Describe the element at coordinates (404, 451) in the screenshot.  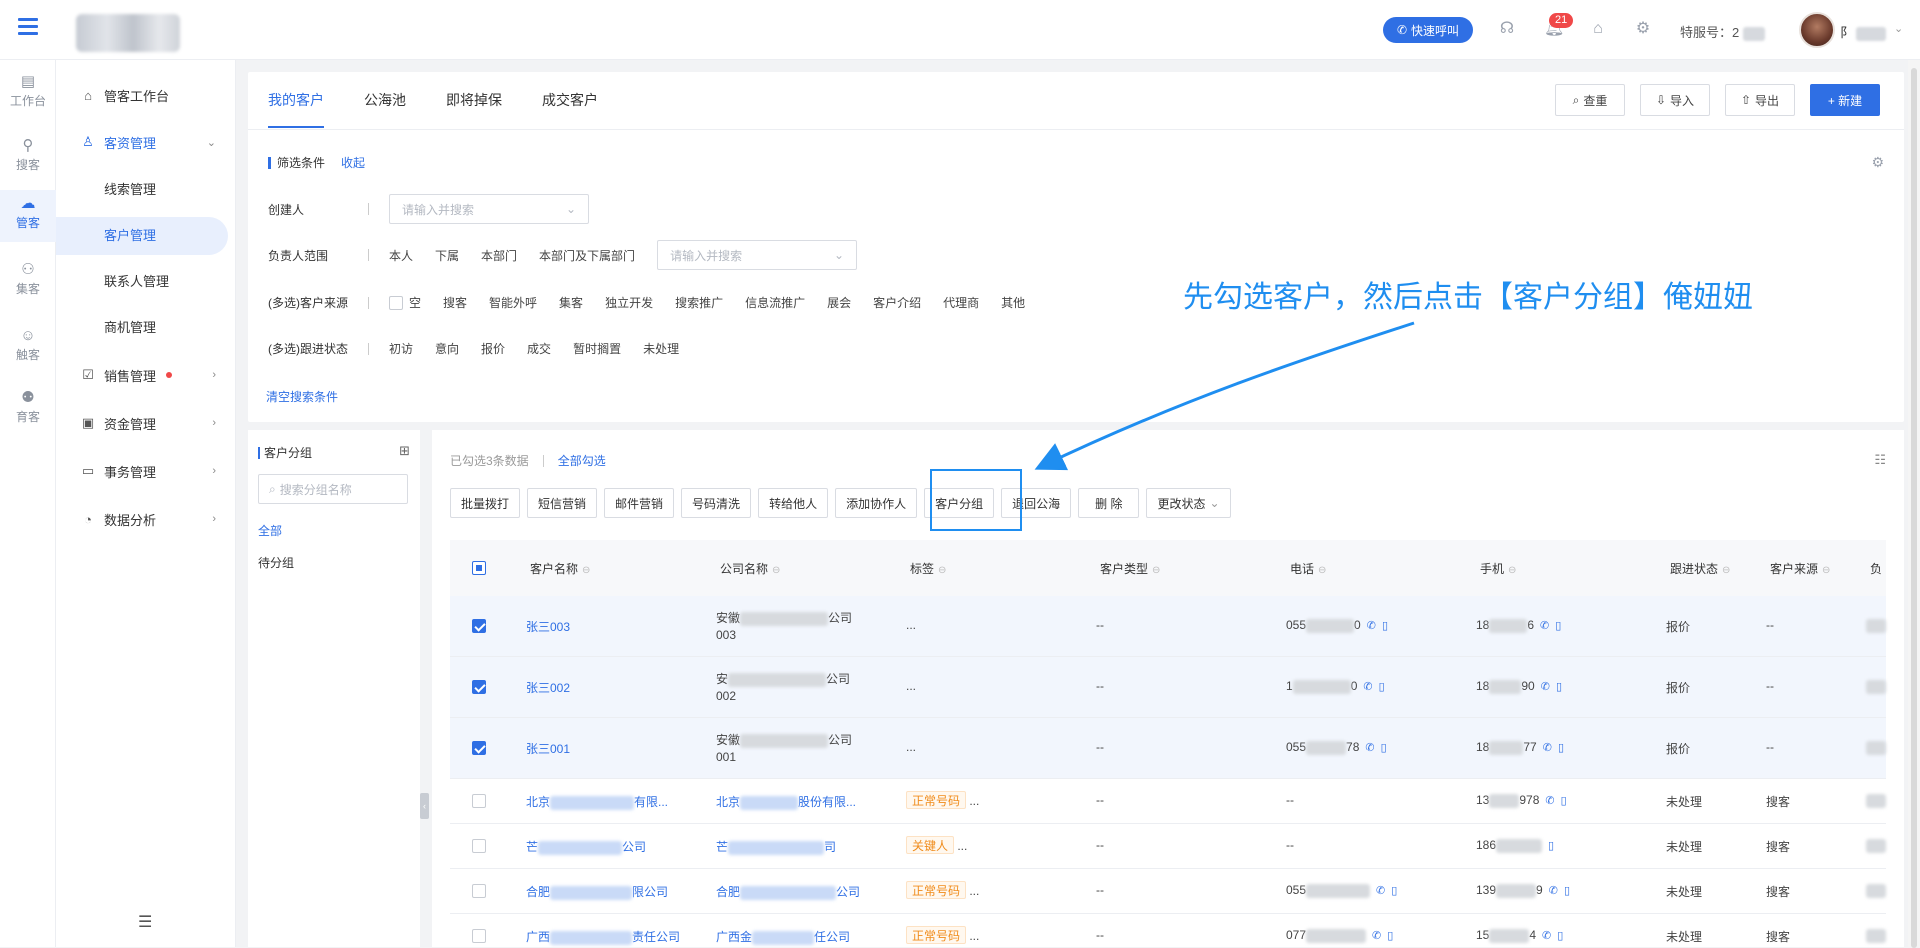
I see `add-group-icon: ⊞` at that location.